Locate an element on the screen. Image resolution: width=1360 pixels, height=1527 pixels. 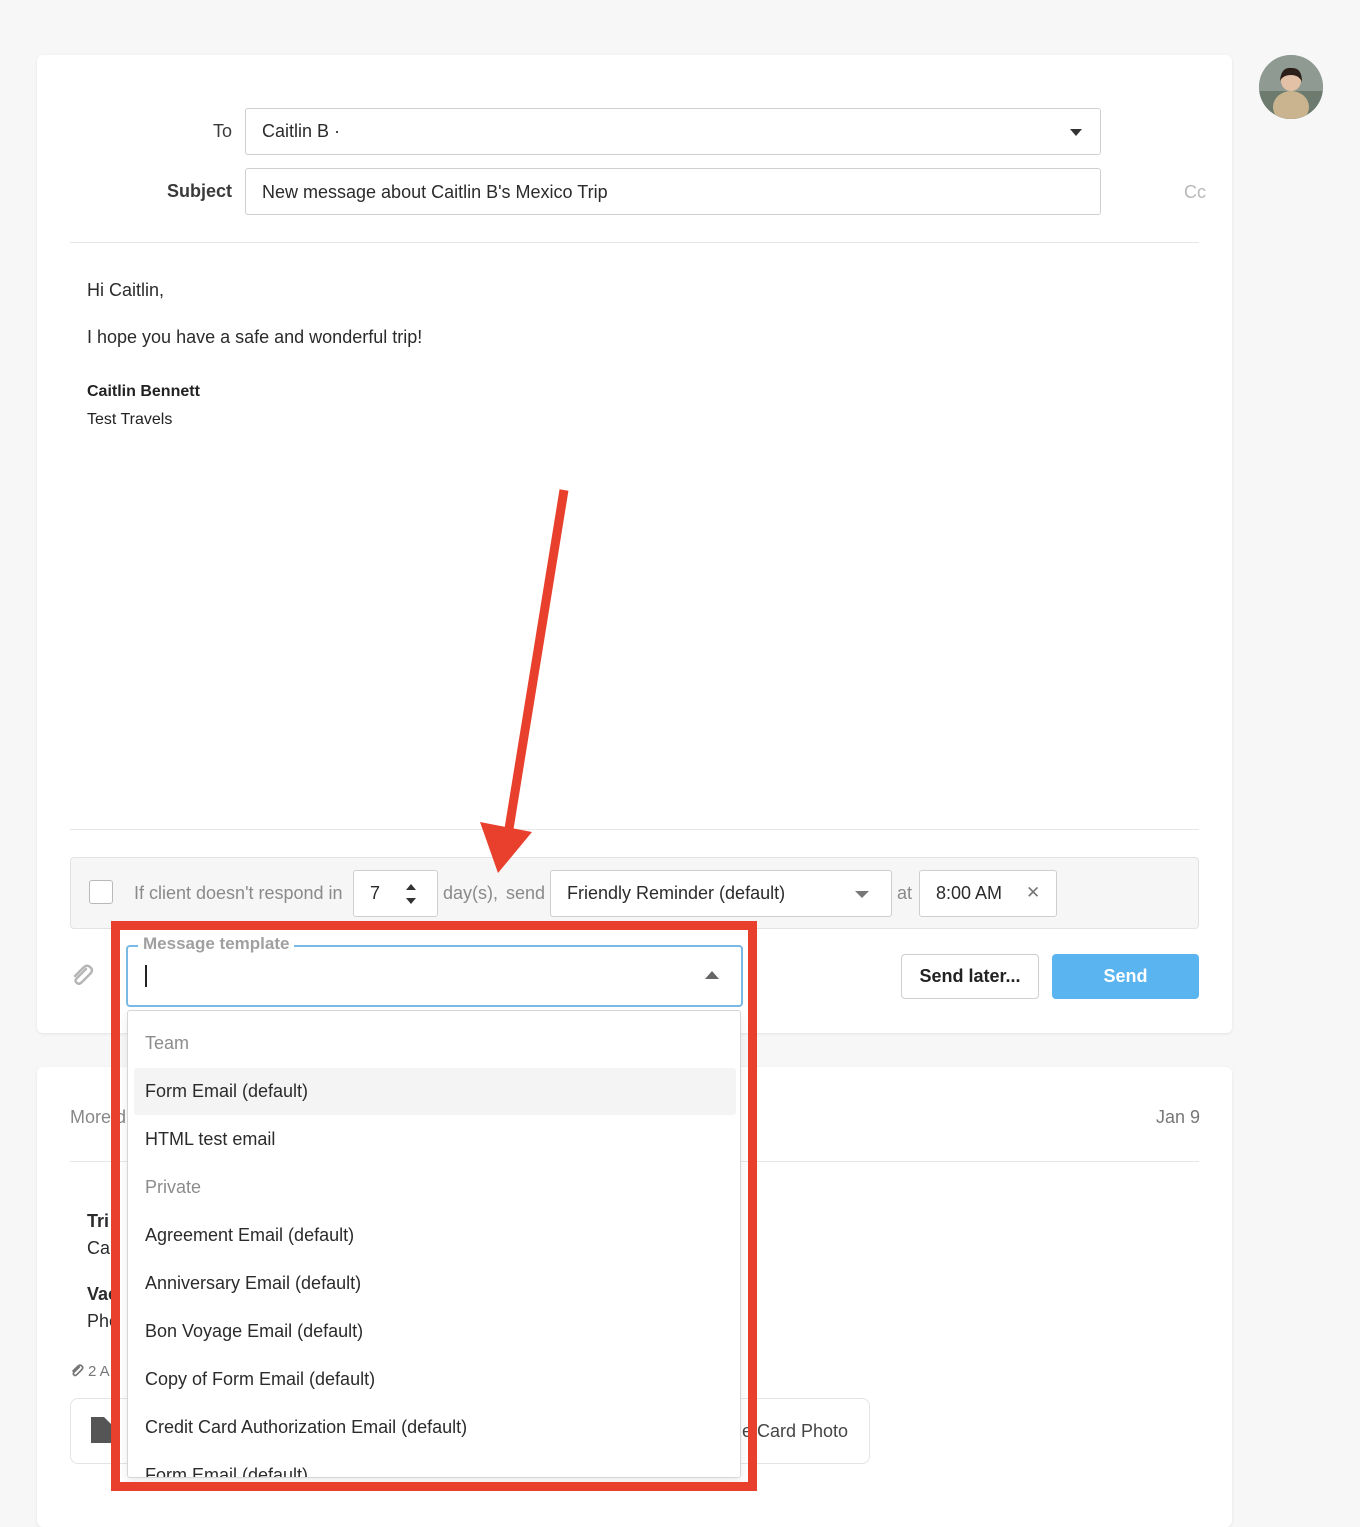
days-suffix: day(s), is located at coordinates (471, 893).